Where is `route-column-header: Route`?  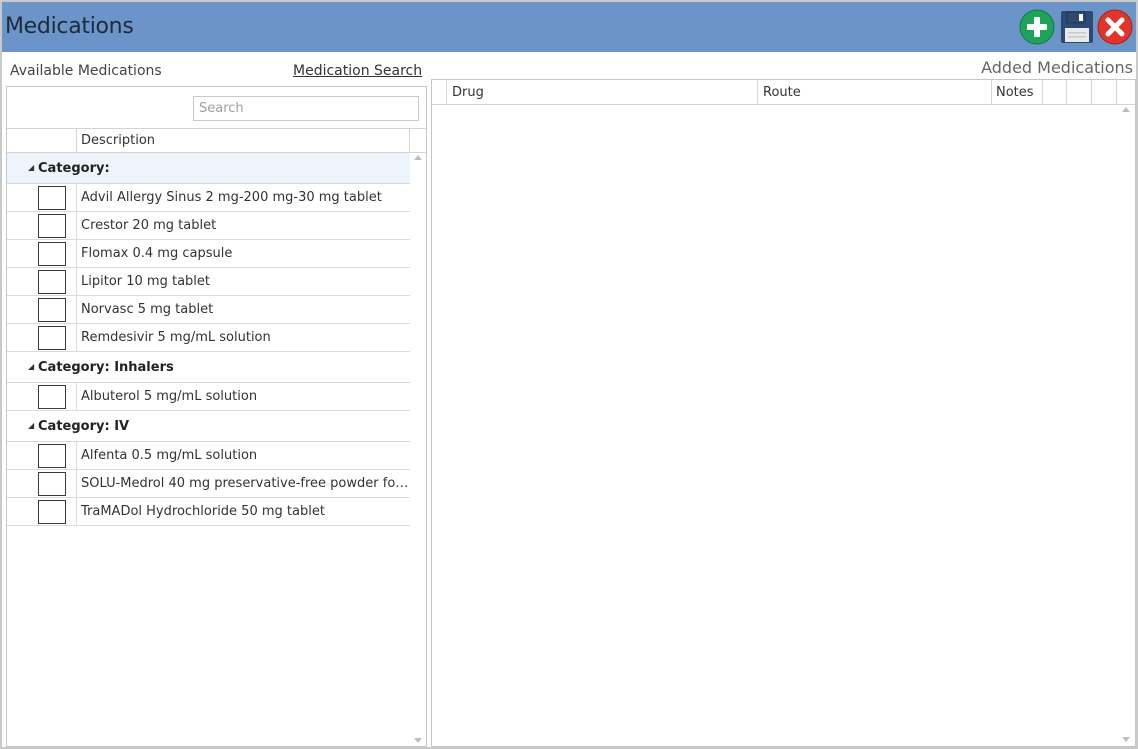 route-column-header: Route is located at coordinates (782, 92).